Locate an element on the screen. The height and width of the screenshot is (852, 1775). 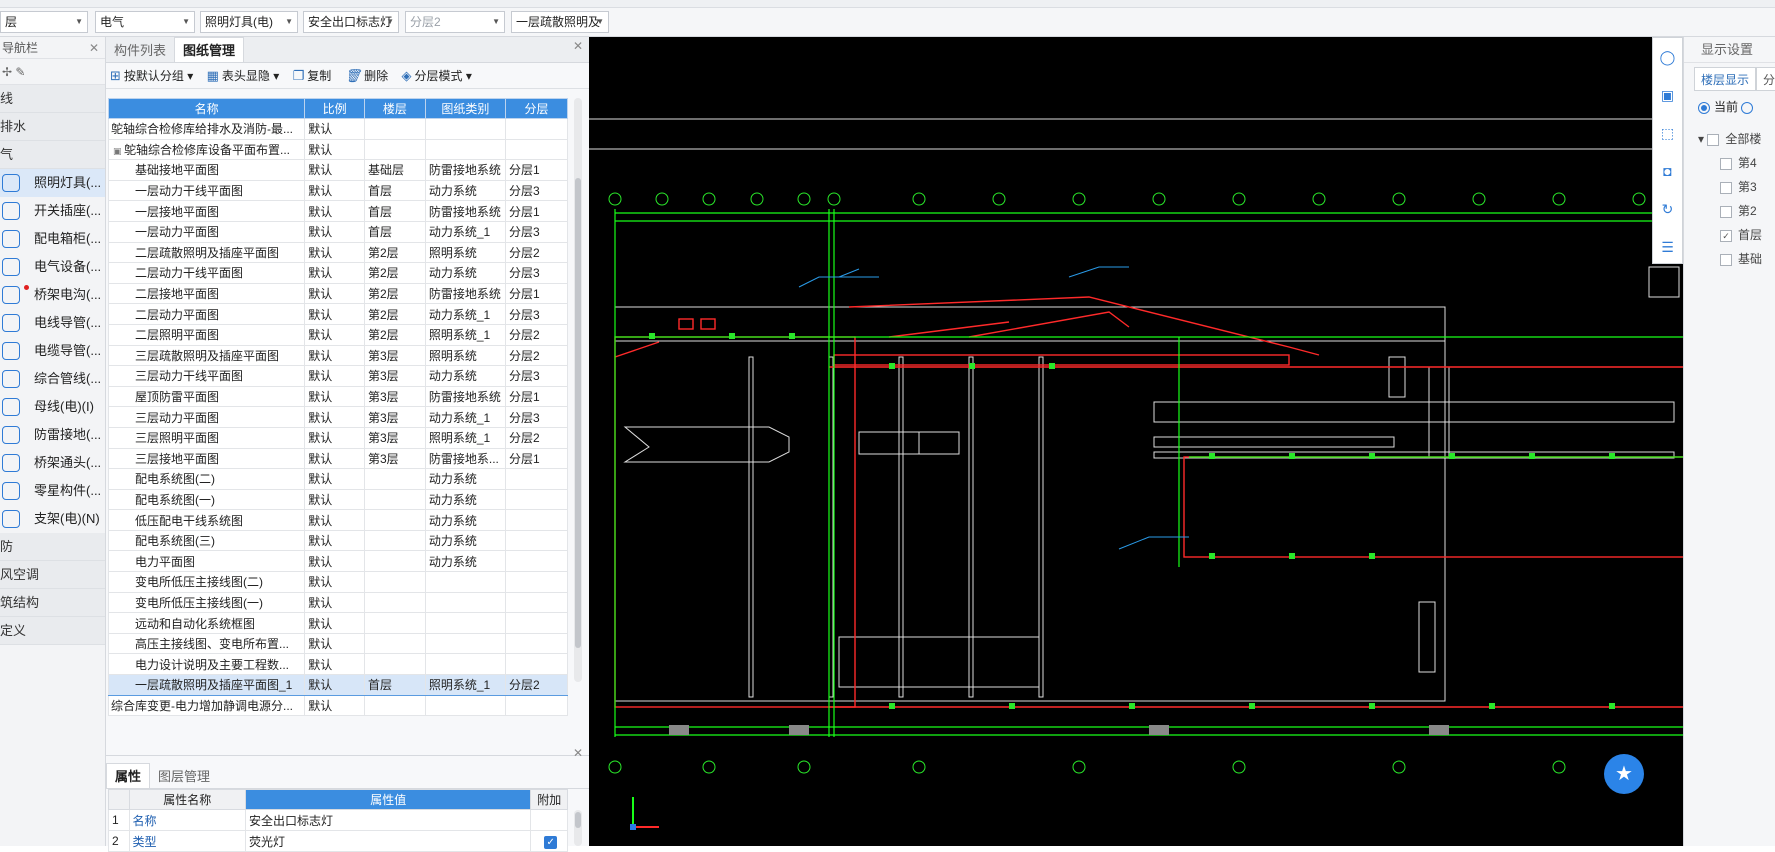
table-row: 配电系统图(三) 默认 动力系统 is located at coordinates (338, 540).